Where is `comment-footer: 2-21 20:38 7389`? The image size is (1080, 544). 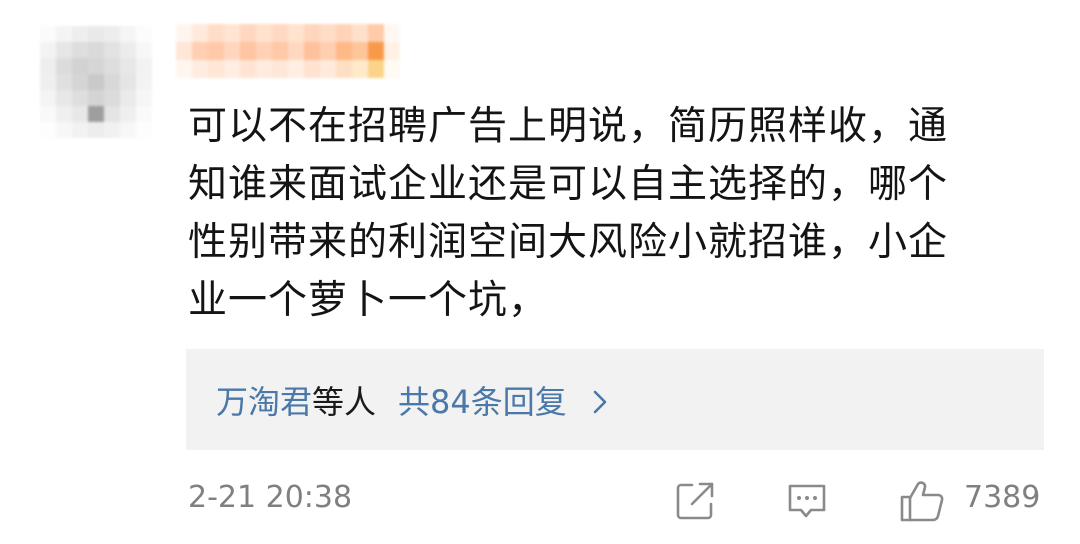 comment-footer: 2-21 20:38 7389 is located at coordinates (618, 503).